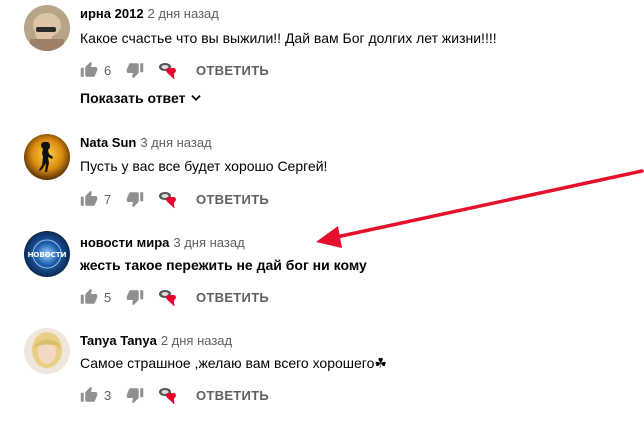 The image size is (644, 422). What do you see at coordinates (108, 395) in the screenshot?
I see `like-count: 3` at bounding box center [108, 395].